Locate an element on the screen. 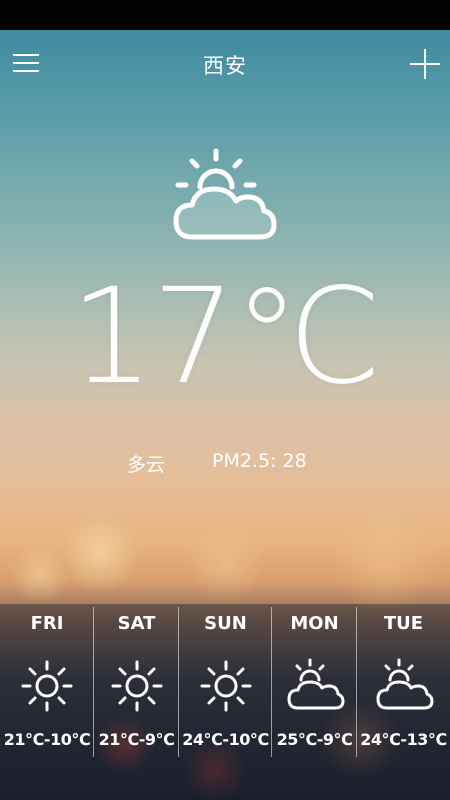 This screenshot has height=800, width=450. forecast-day-name: SUN is located at coordinates (225, 623).